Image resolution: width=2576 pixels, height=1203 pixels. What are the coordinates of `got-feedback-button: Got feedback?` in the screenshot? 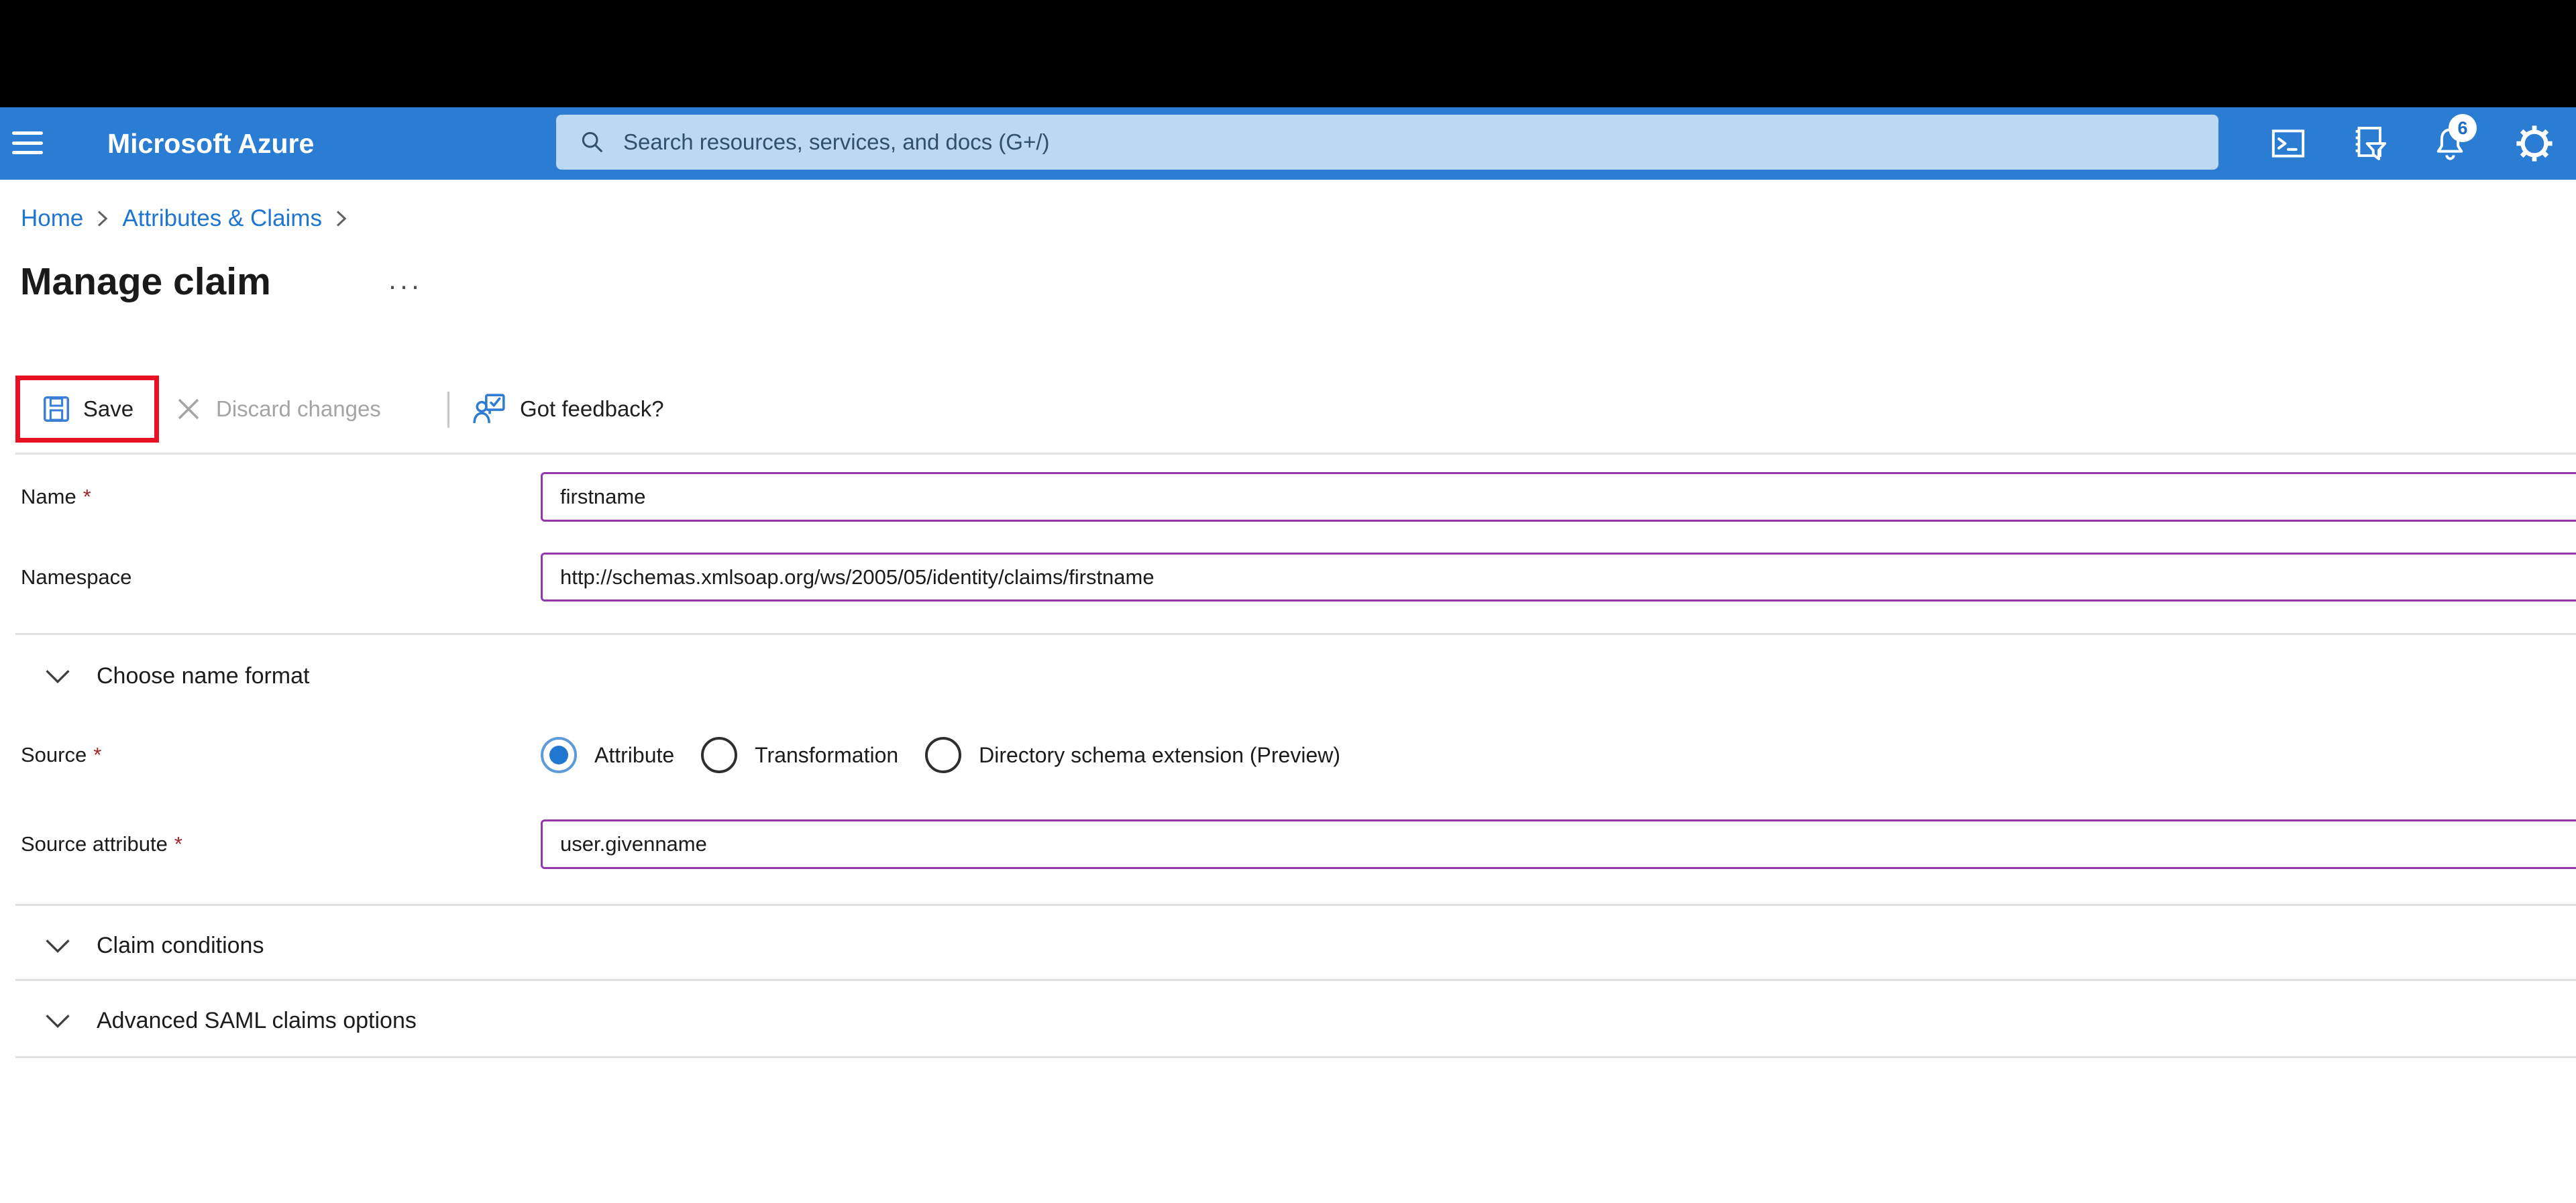 It's located at (568, 409).